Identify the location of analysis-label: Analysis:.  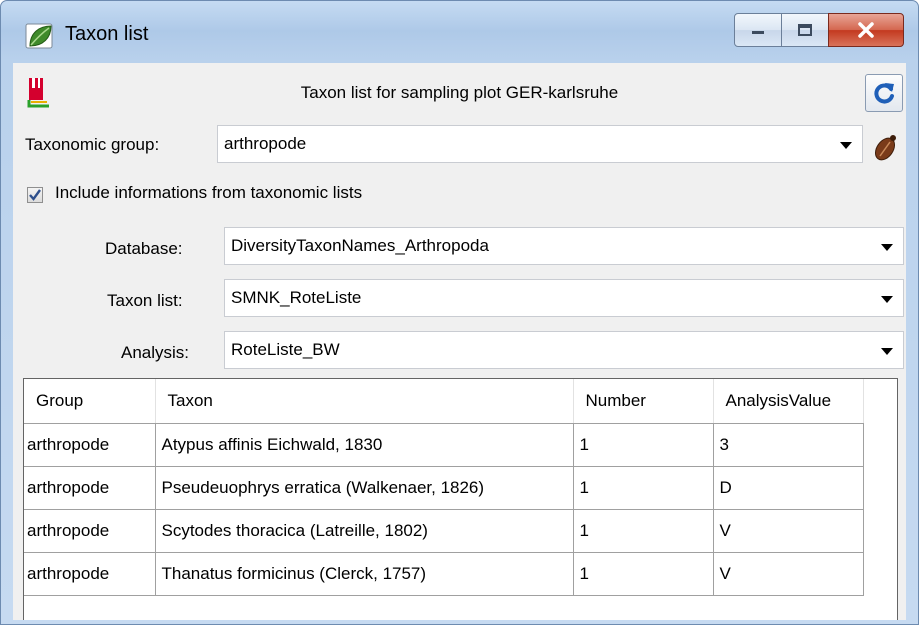
(155, 352).